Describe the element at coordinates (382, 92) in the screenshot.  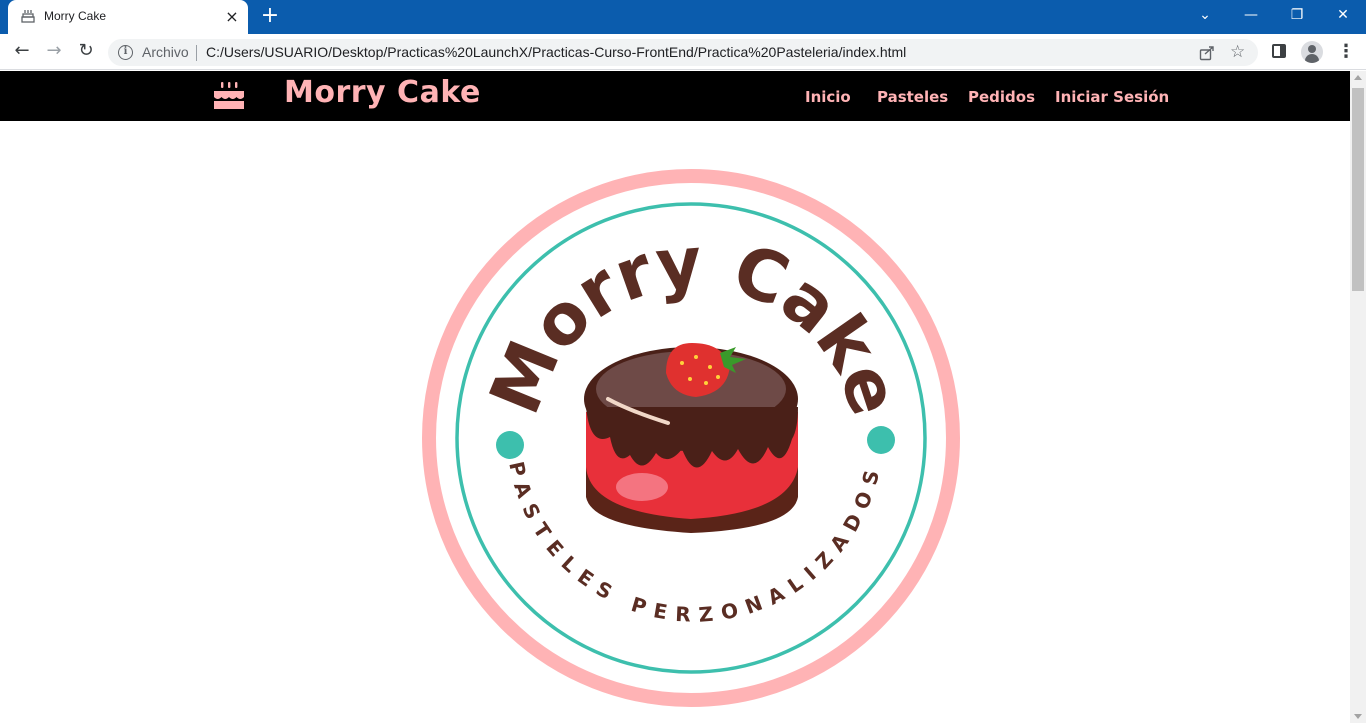
I see `brand-name: Morry Cake` at that location.